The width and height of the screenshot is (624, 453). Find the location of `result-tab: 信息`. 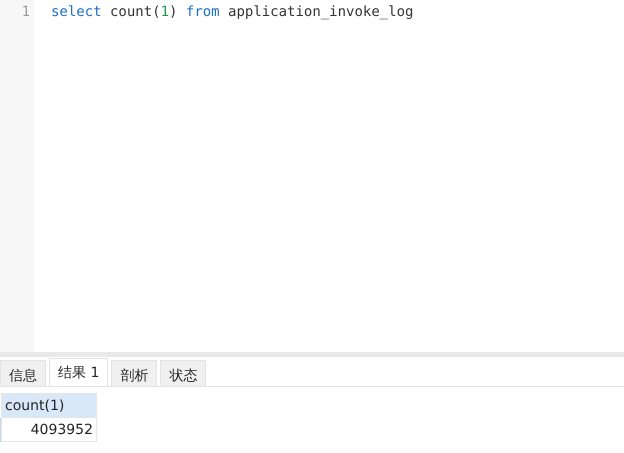

result-tab: 信息 is located at coordinates (23, 373).